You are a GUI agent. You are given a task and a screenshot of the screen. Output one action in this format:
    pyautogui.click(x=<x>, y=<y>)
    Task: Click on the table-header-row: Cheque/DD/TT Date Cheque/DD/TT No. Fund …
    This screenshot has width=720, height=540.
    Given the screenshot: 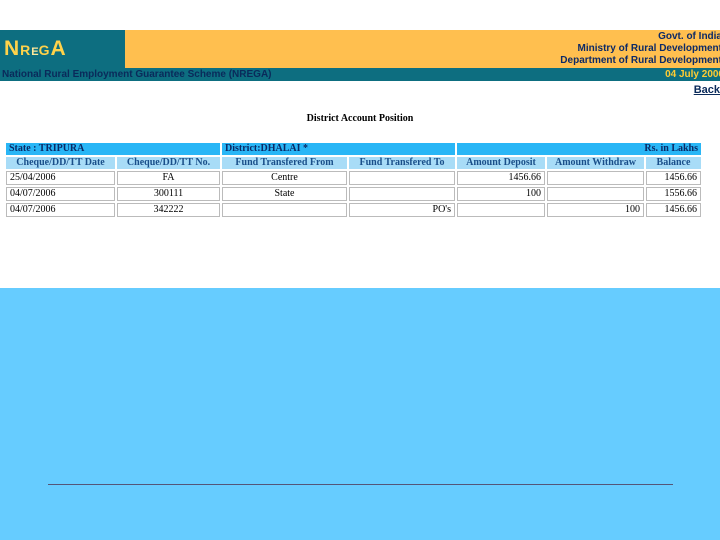 What is the action you would take?
    pyautogui.click(x=353, y=163)
    